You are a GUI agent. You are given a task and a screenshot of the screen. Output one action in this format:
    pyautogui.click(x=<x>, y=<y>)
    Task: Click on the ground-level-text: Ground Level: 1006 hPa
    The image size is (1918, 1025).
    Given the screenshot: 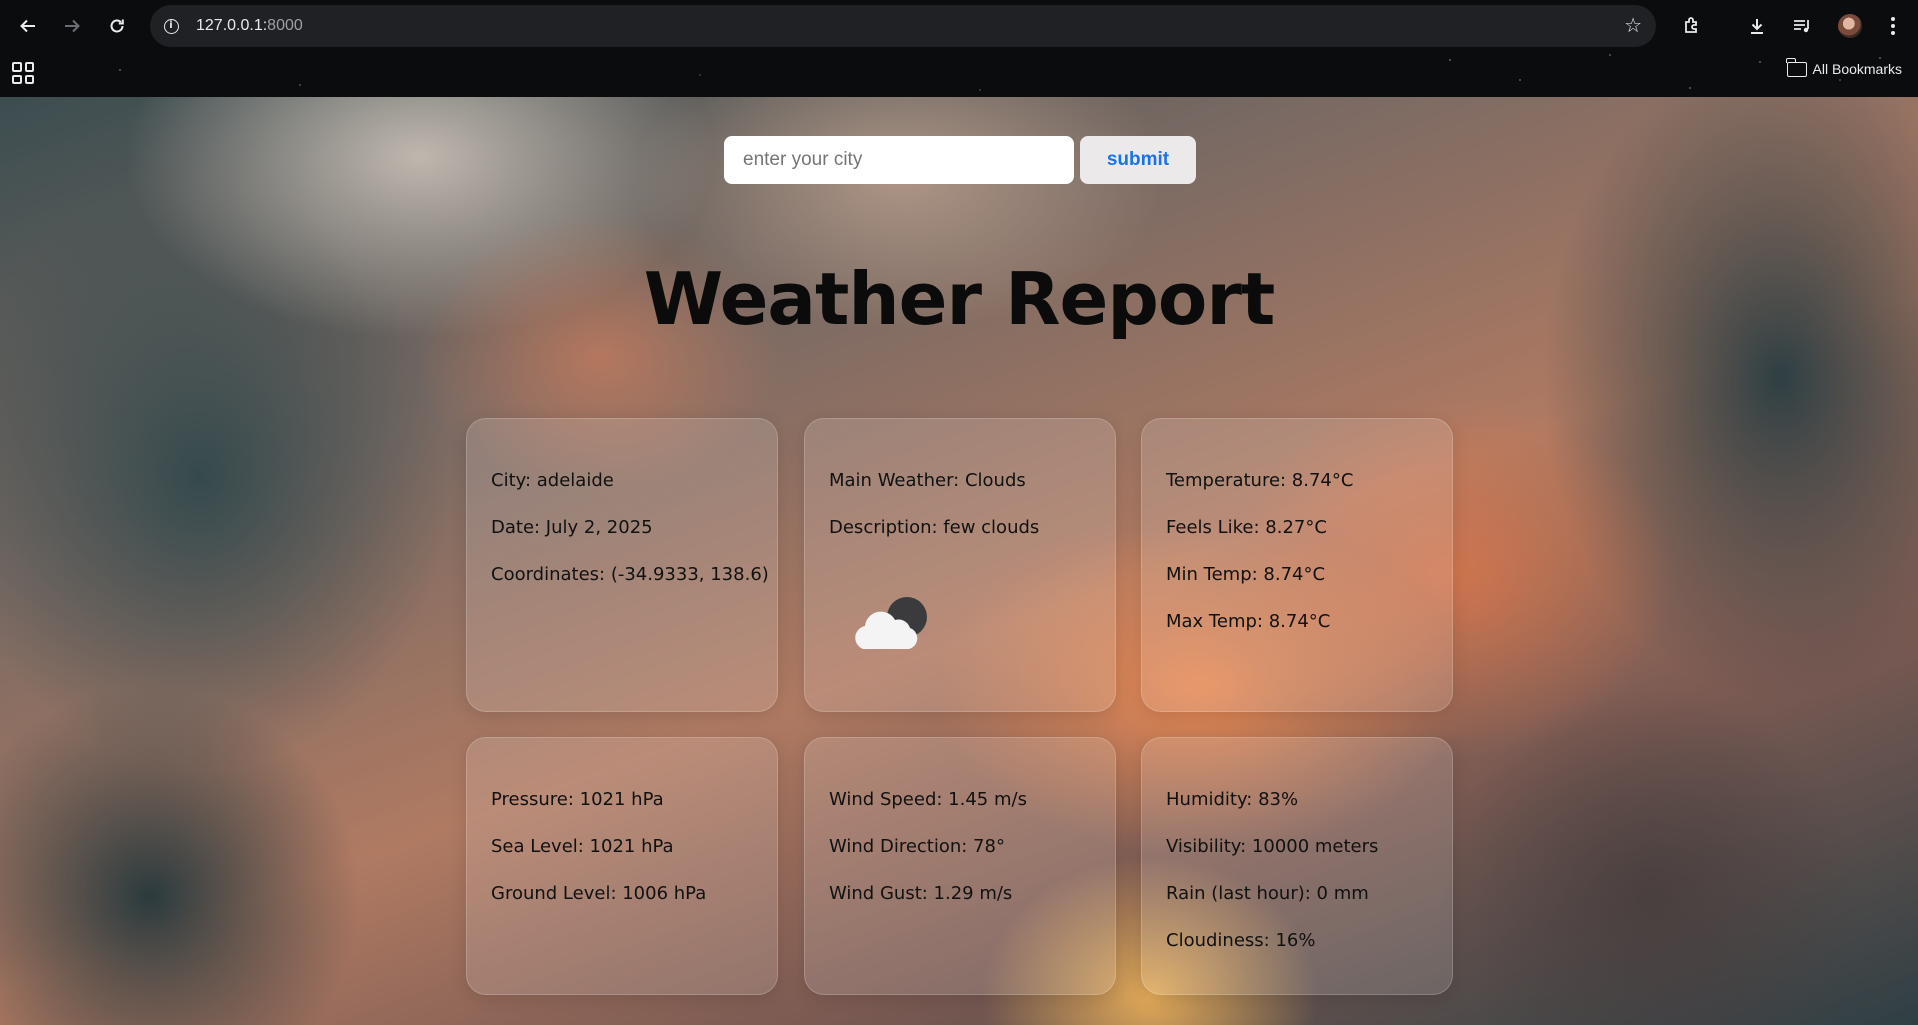 What is the action you would take?
    pyautogui.click(x=599, y=893)
    